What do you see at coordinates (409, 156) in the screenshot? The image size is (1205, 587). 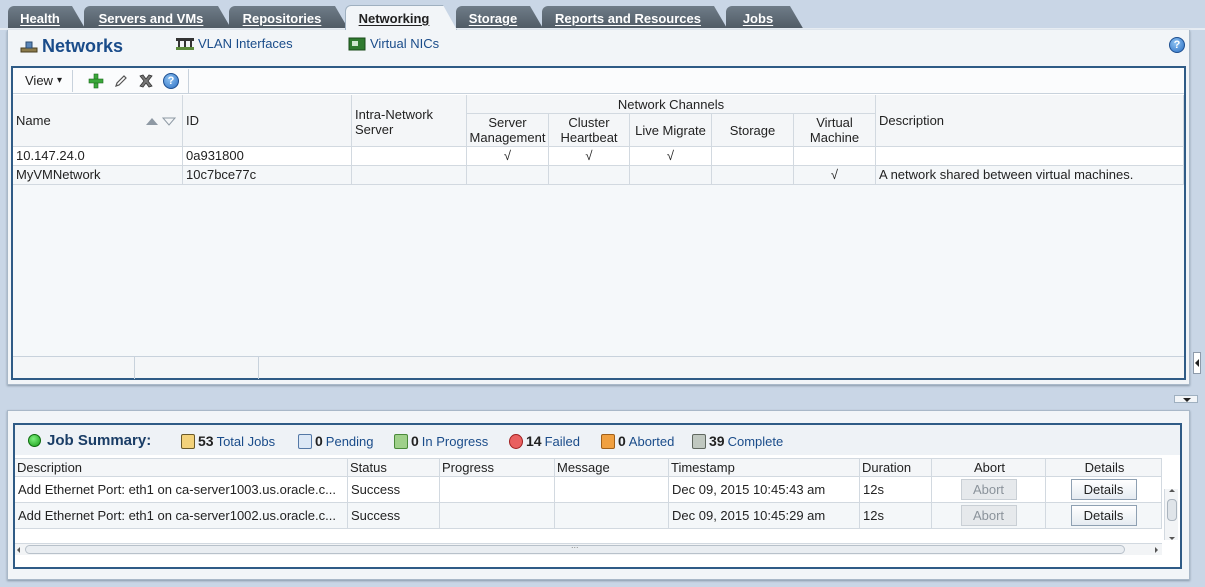 I see `cell-intra-network-server` at bounding box center [409, 156].